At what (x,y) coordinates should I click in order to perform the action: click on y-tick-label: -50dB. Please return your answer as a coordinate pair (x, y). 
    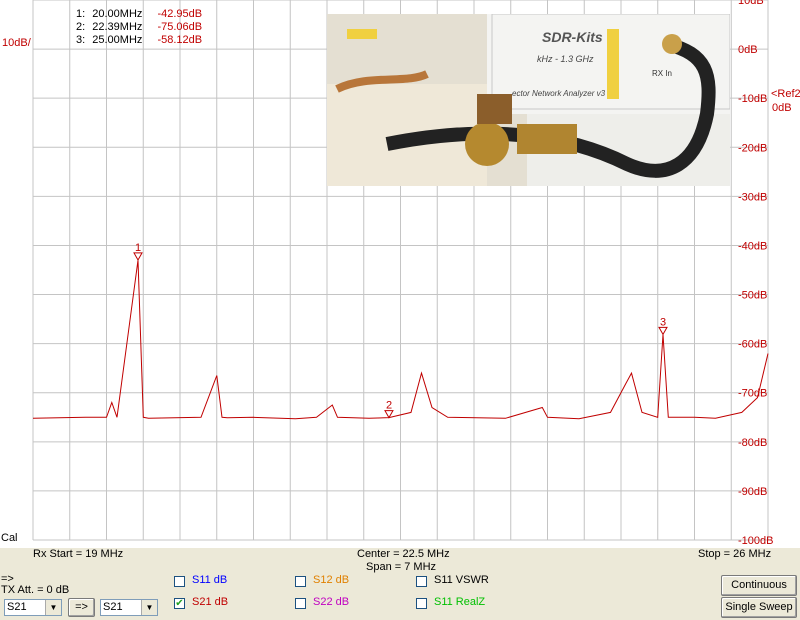
    Looking at the image, I should click on (752, 296).